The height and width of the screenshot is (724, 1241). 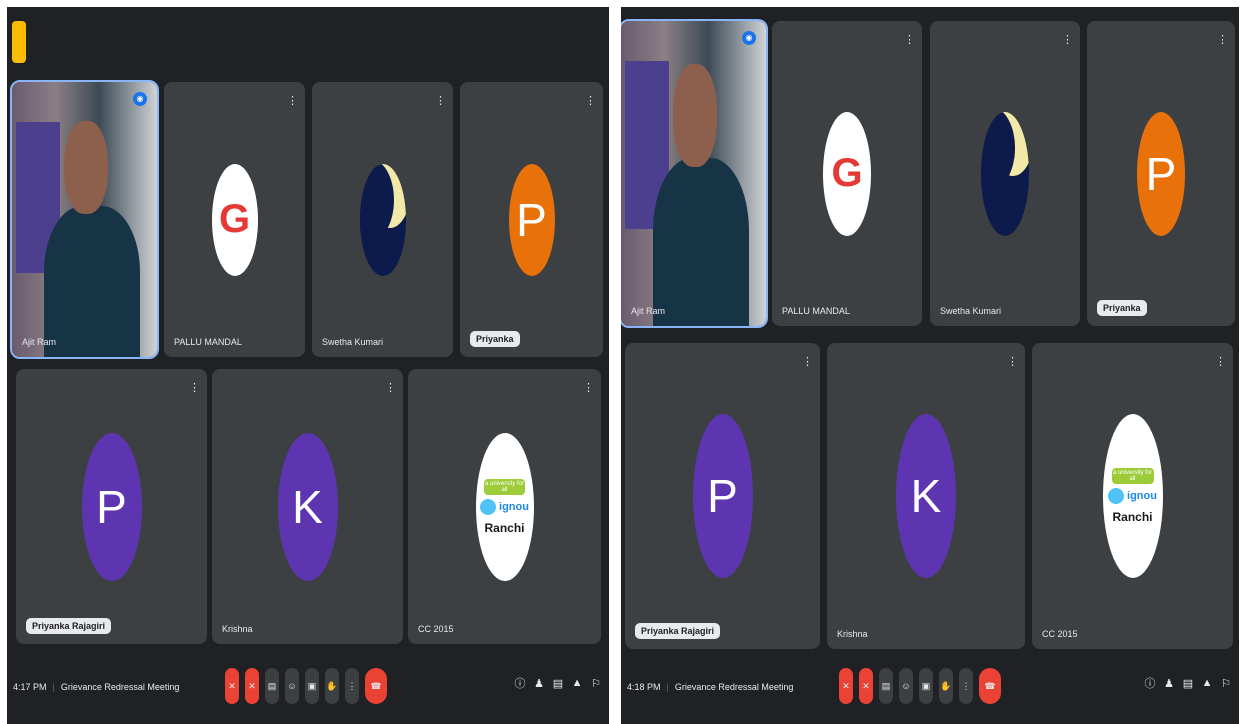 I want to click on avatar-moon, so click(x=1005, y=173).